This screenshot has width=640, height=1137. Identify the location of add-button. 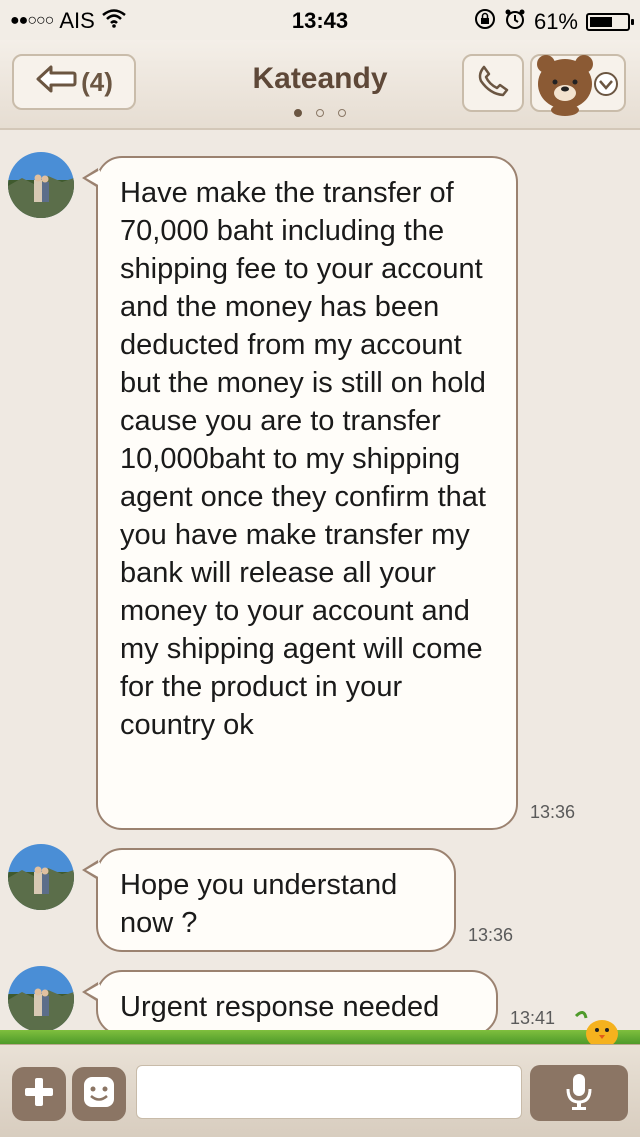
(39, 1094).